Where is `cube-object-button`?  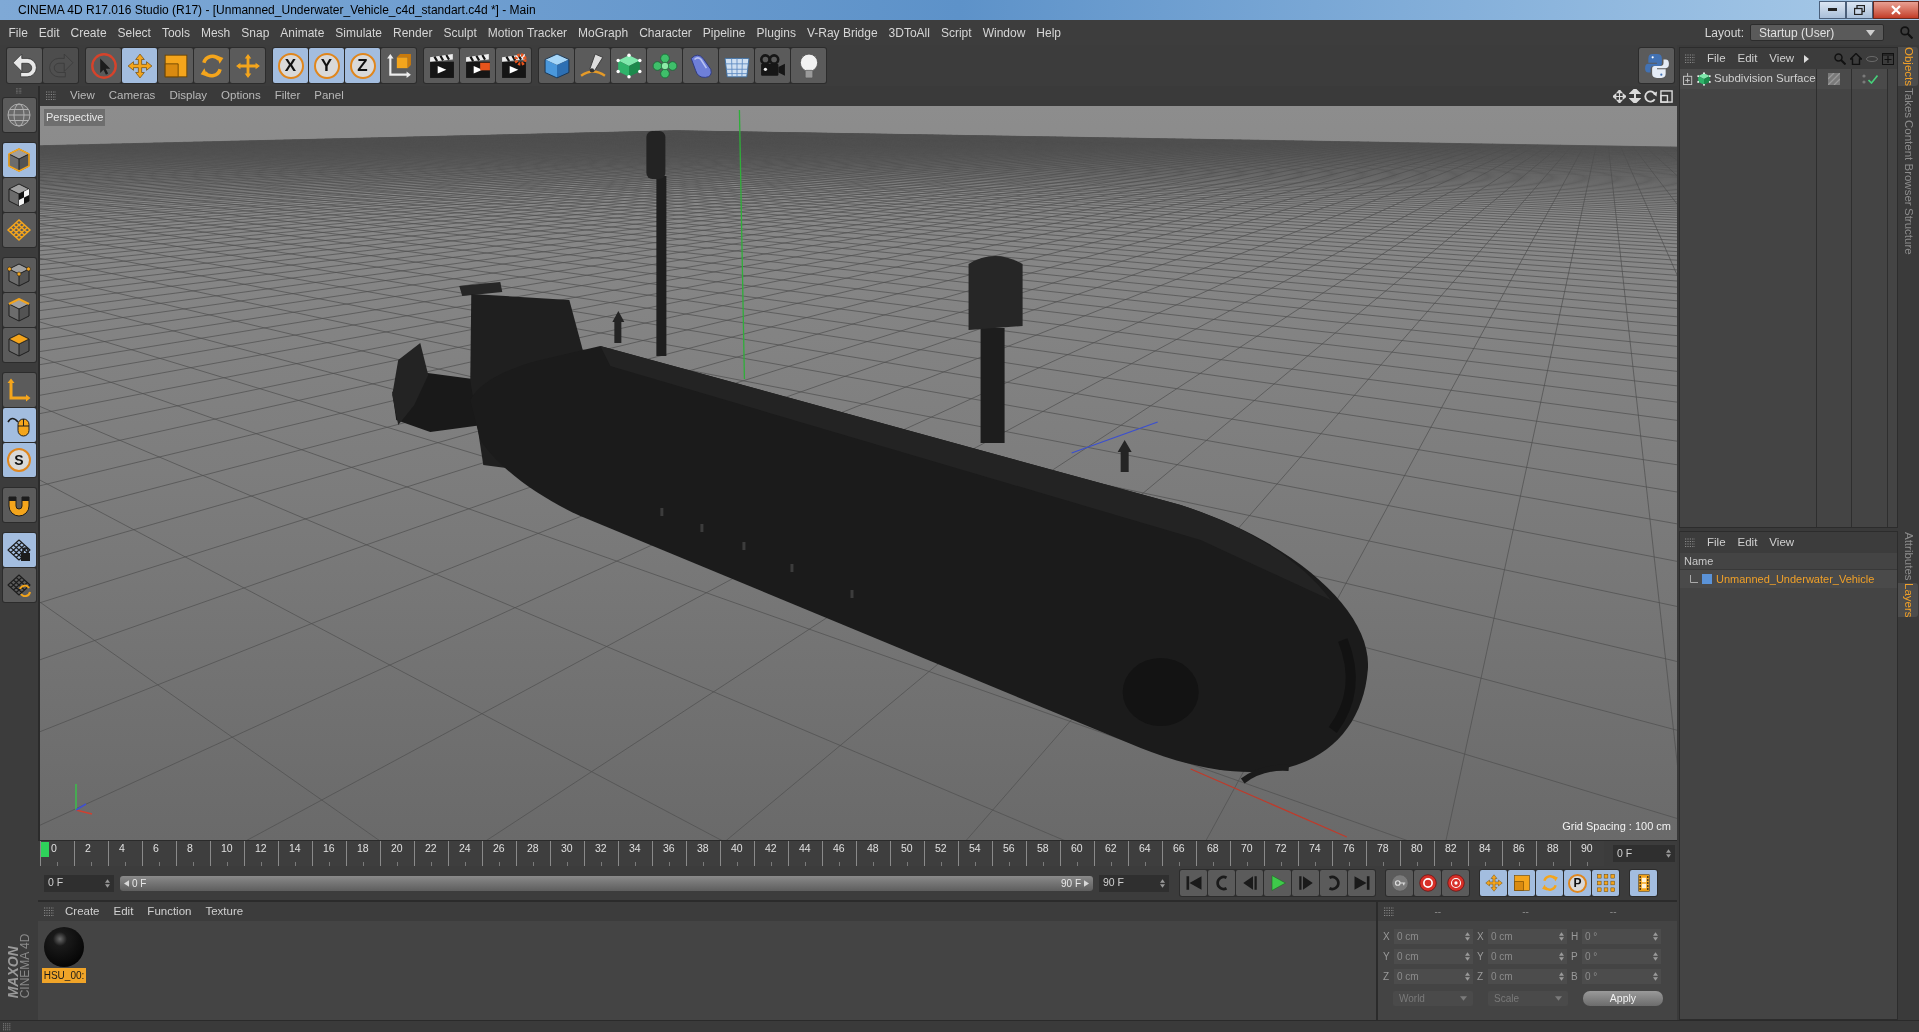 cube-object-button is located at coordinates (556, 65).